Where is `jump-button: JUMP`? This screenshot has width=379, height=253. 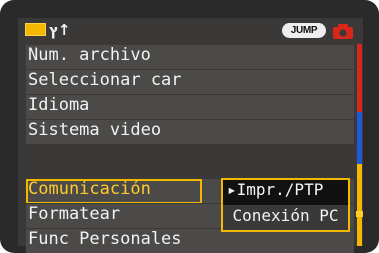
jump-button: JUMP is located at coordinates (304, 30).